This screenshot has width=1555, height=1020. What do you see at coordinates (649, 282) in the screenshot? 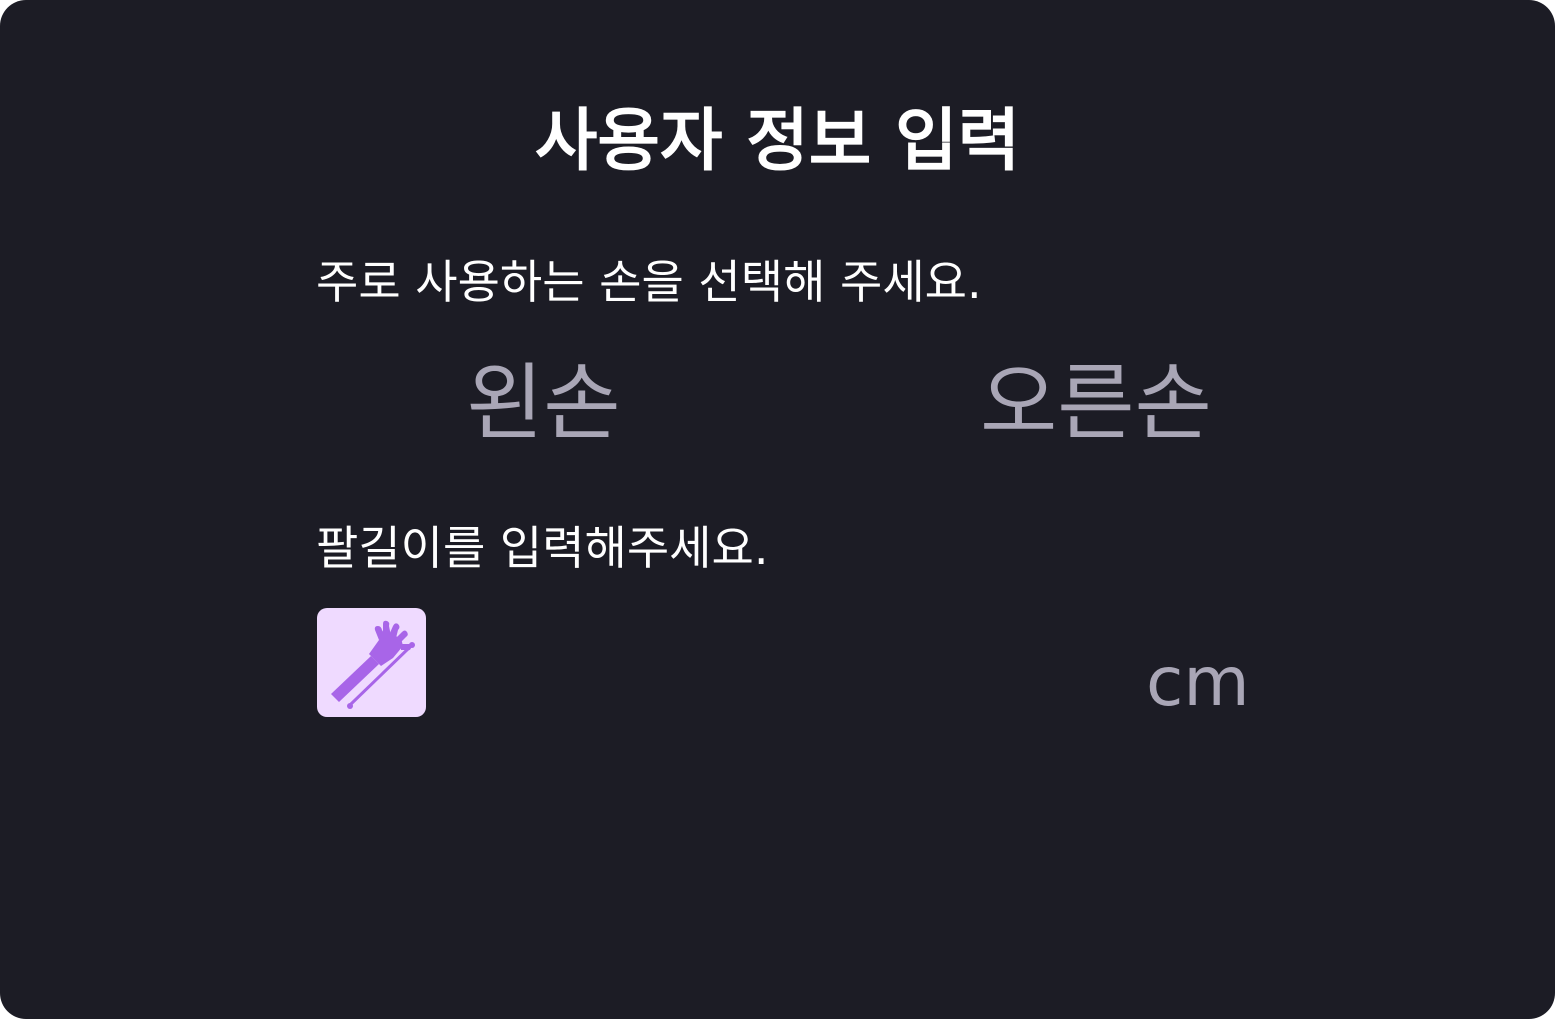
I see `hand-question-label: 주로 사용하는 손을 선택해 주세요.` at bounding box center [649, 282].